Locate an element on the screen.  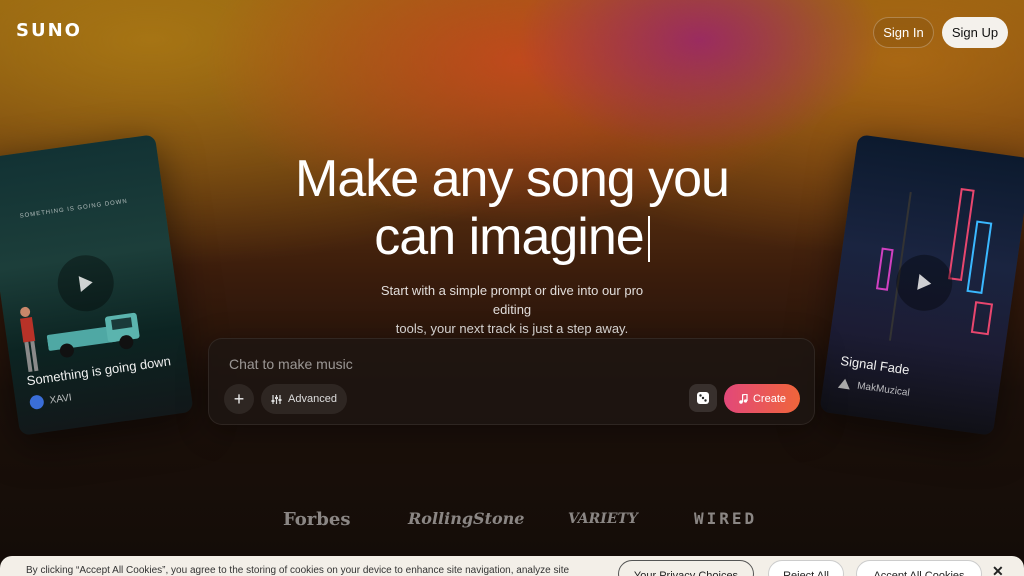
rolling-stone-logo: RollingStone is located at coordinates (466, 518).